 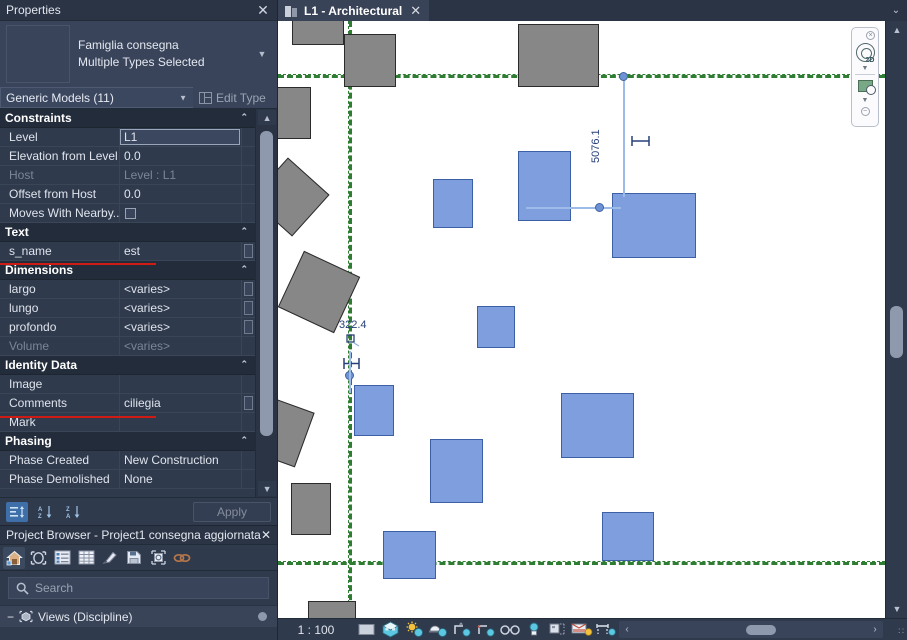 What do you see at coordinates (599, 207) in the screenshot?
I see `dimension-grip-mid` at bounding box center [599, 207].